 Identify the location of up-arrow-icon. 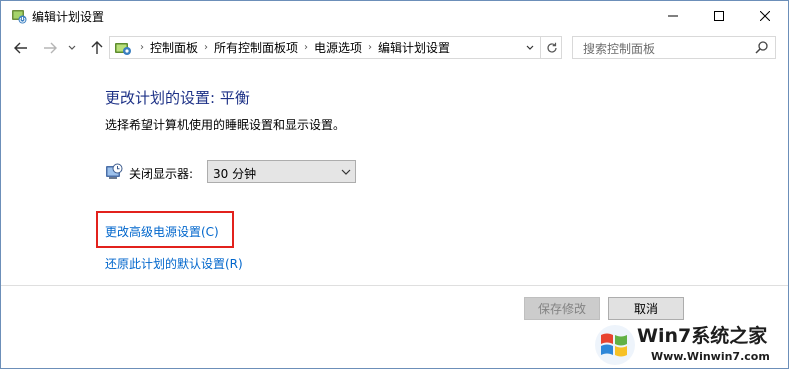
(97, 47).